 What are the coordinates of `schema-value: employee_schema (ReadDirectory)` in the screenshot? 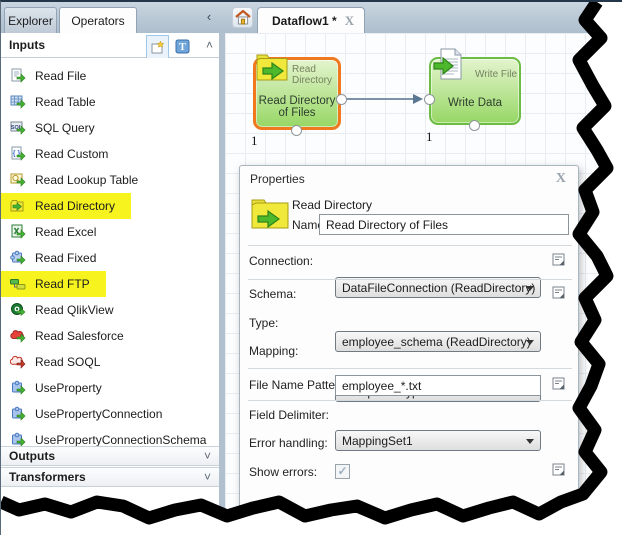 It's located at (436, 341).